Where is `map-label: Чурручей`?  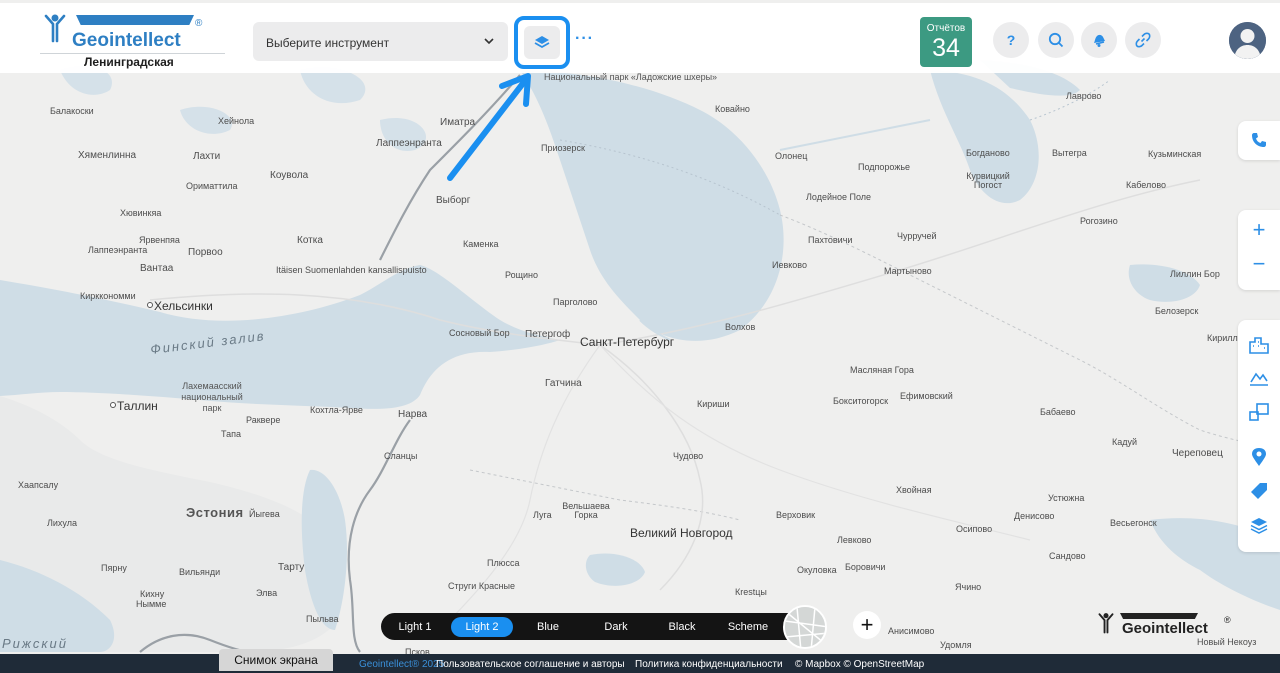 map-label: Чурручей is located at coordinates (917, 236).